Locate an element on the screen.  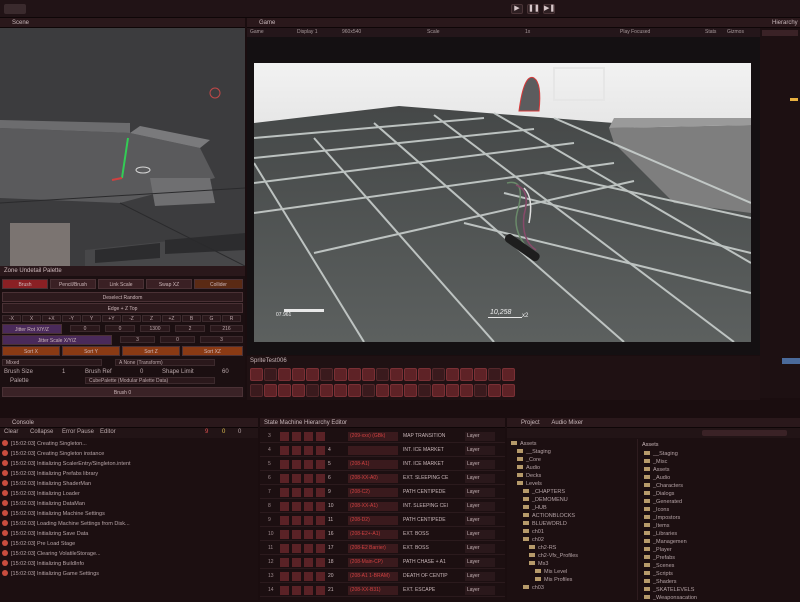
jitter-rot-z: 1300 is located at coordinates (155, 328).